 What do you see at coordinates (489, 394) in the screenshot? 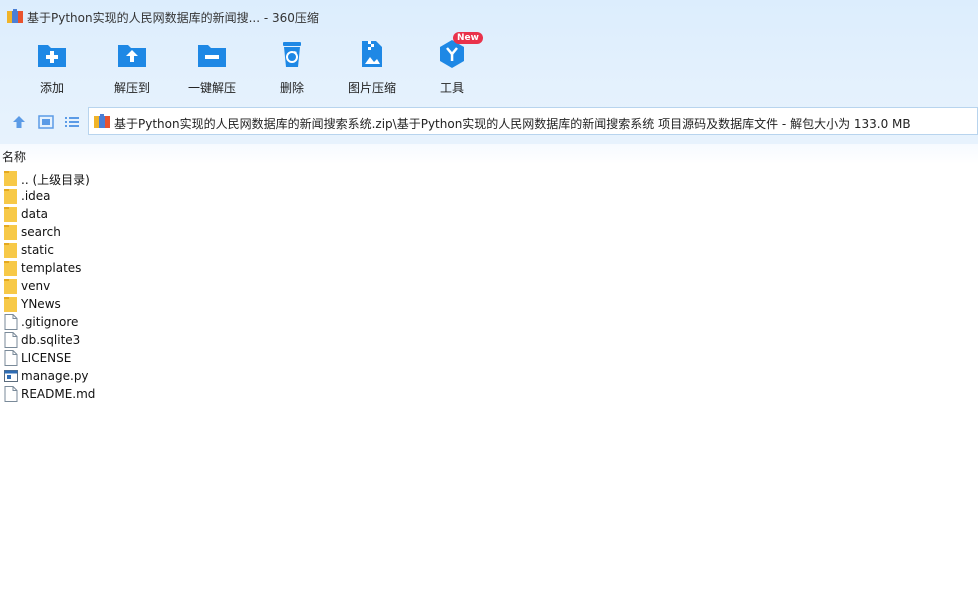
I see `list-item: README.md` at bounding box center [489, 394].